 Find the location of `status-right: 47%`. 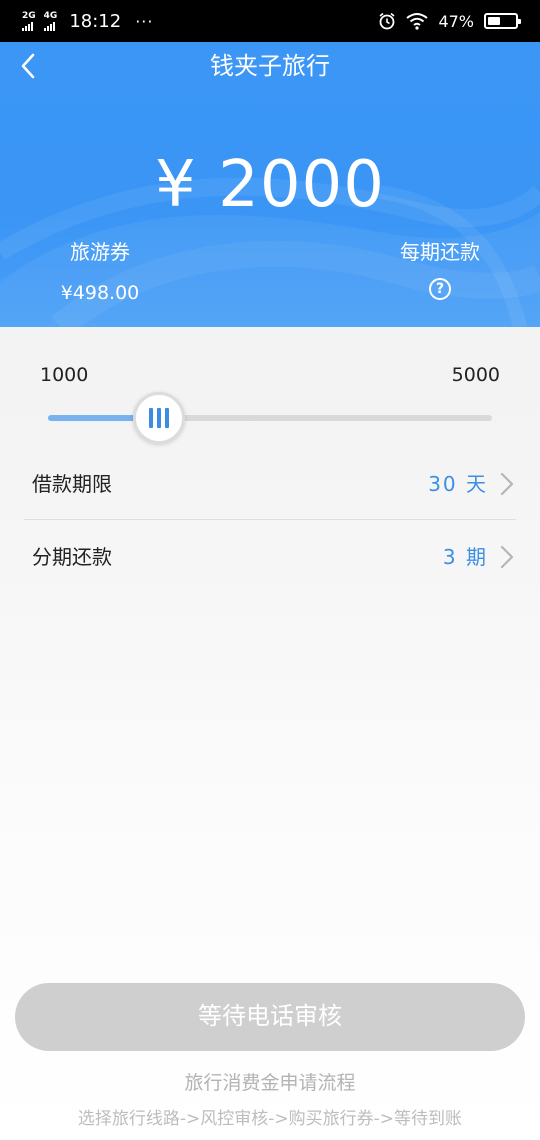

status-right: 47% is located at coordinates (449, 21).